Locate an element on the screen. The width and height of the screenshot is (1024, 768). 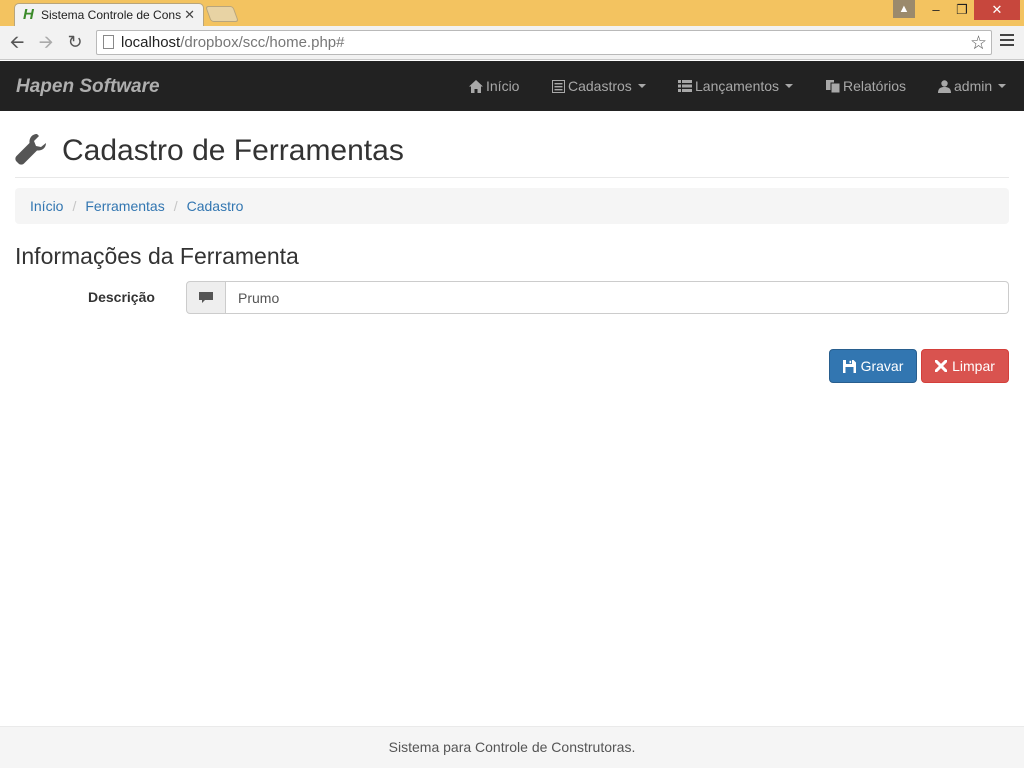
home-icon is located at coordinates (476, 86).